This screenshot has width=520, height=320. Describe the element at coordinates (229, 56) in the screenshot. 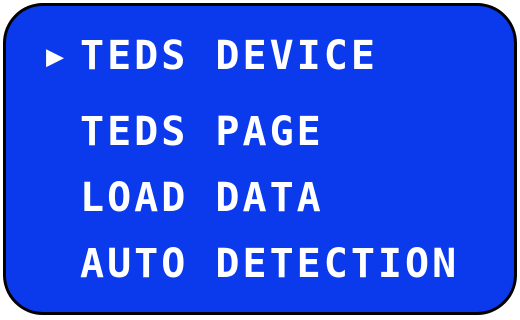

I see `menu-item-label: TEDS DEVICE` at that location.